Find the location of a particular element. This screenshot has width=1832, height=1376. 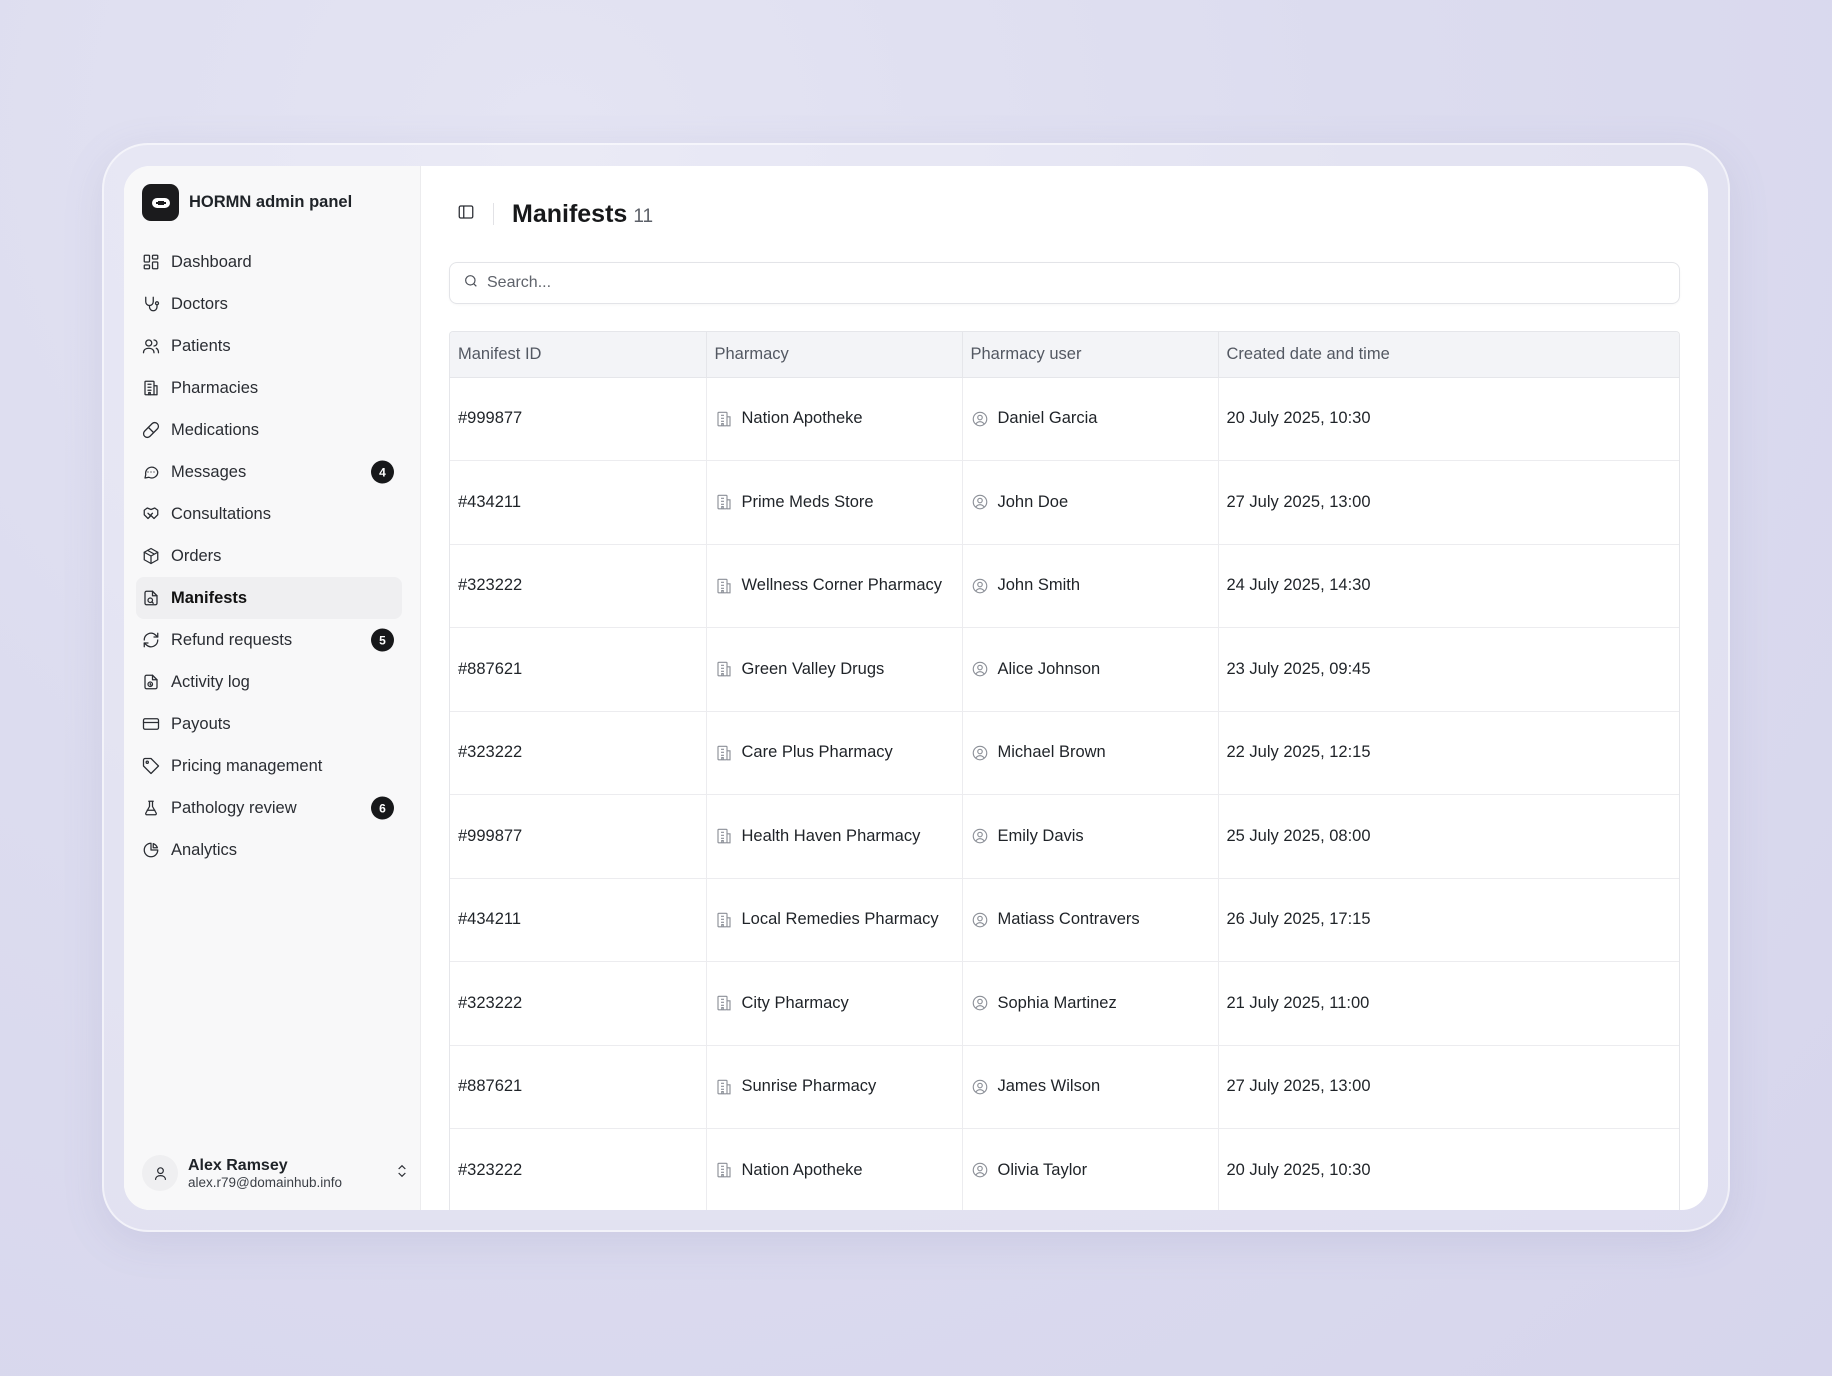

search-bar is located at coordinates (1064, 283).